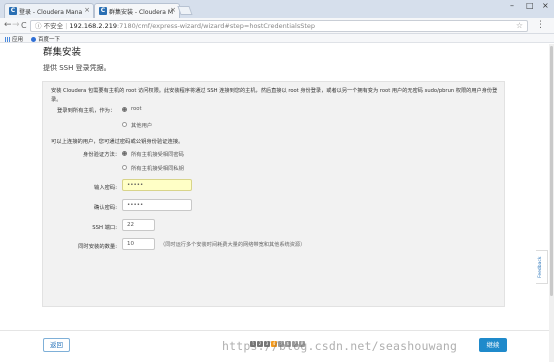 The width and height of the screenshot is (554, 362). What do you see at coordinates (157, 205) in the screenshot?
I see `confirm-password-input: •••••` at bounding box center [157, 205].